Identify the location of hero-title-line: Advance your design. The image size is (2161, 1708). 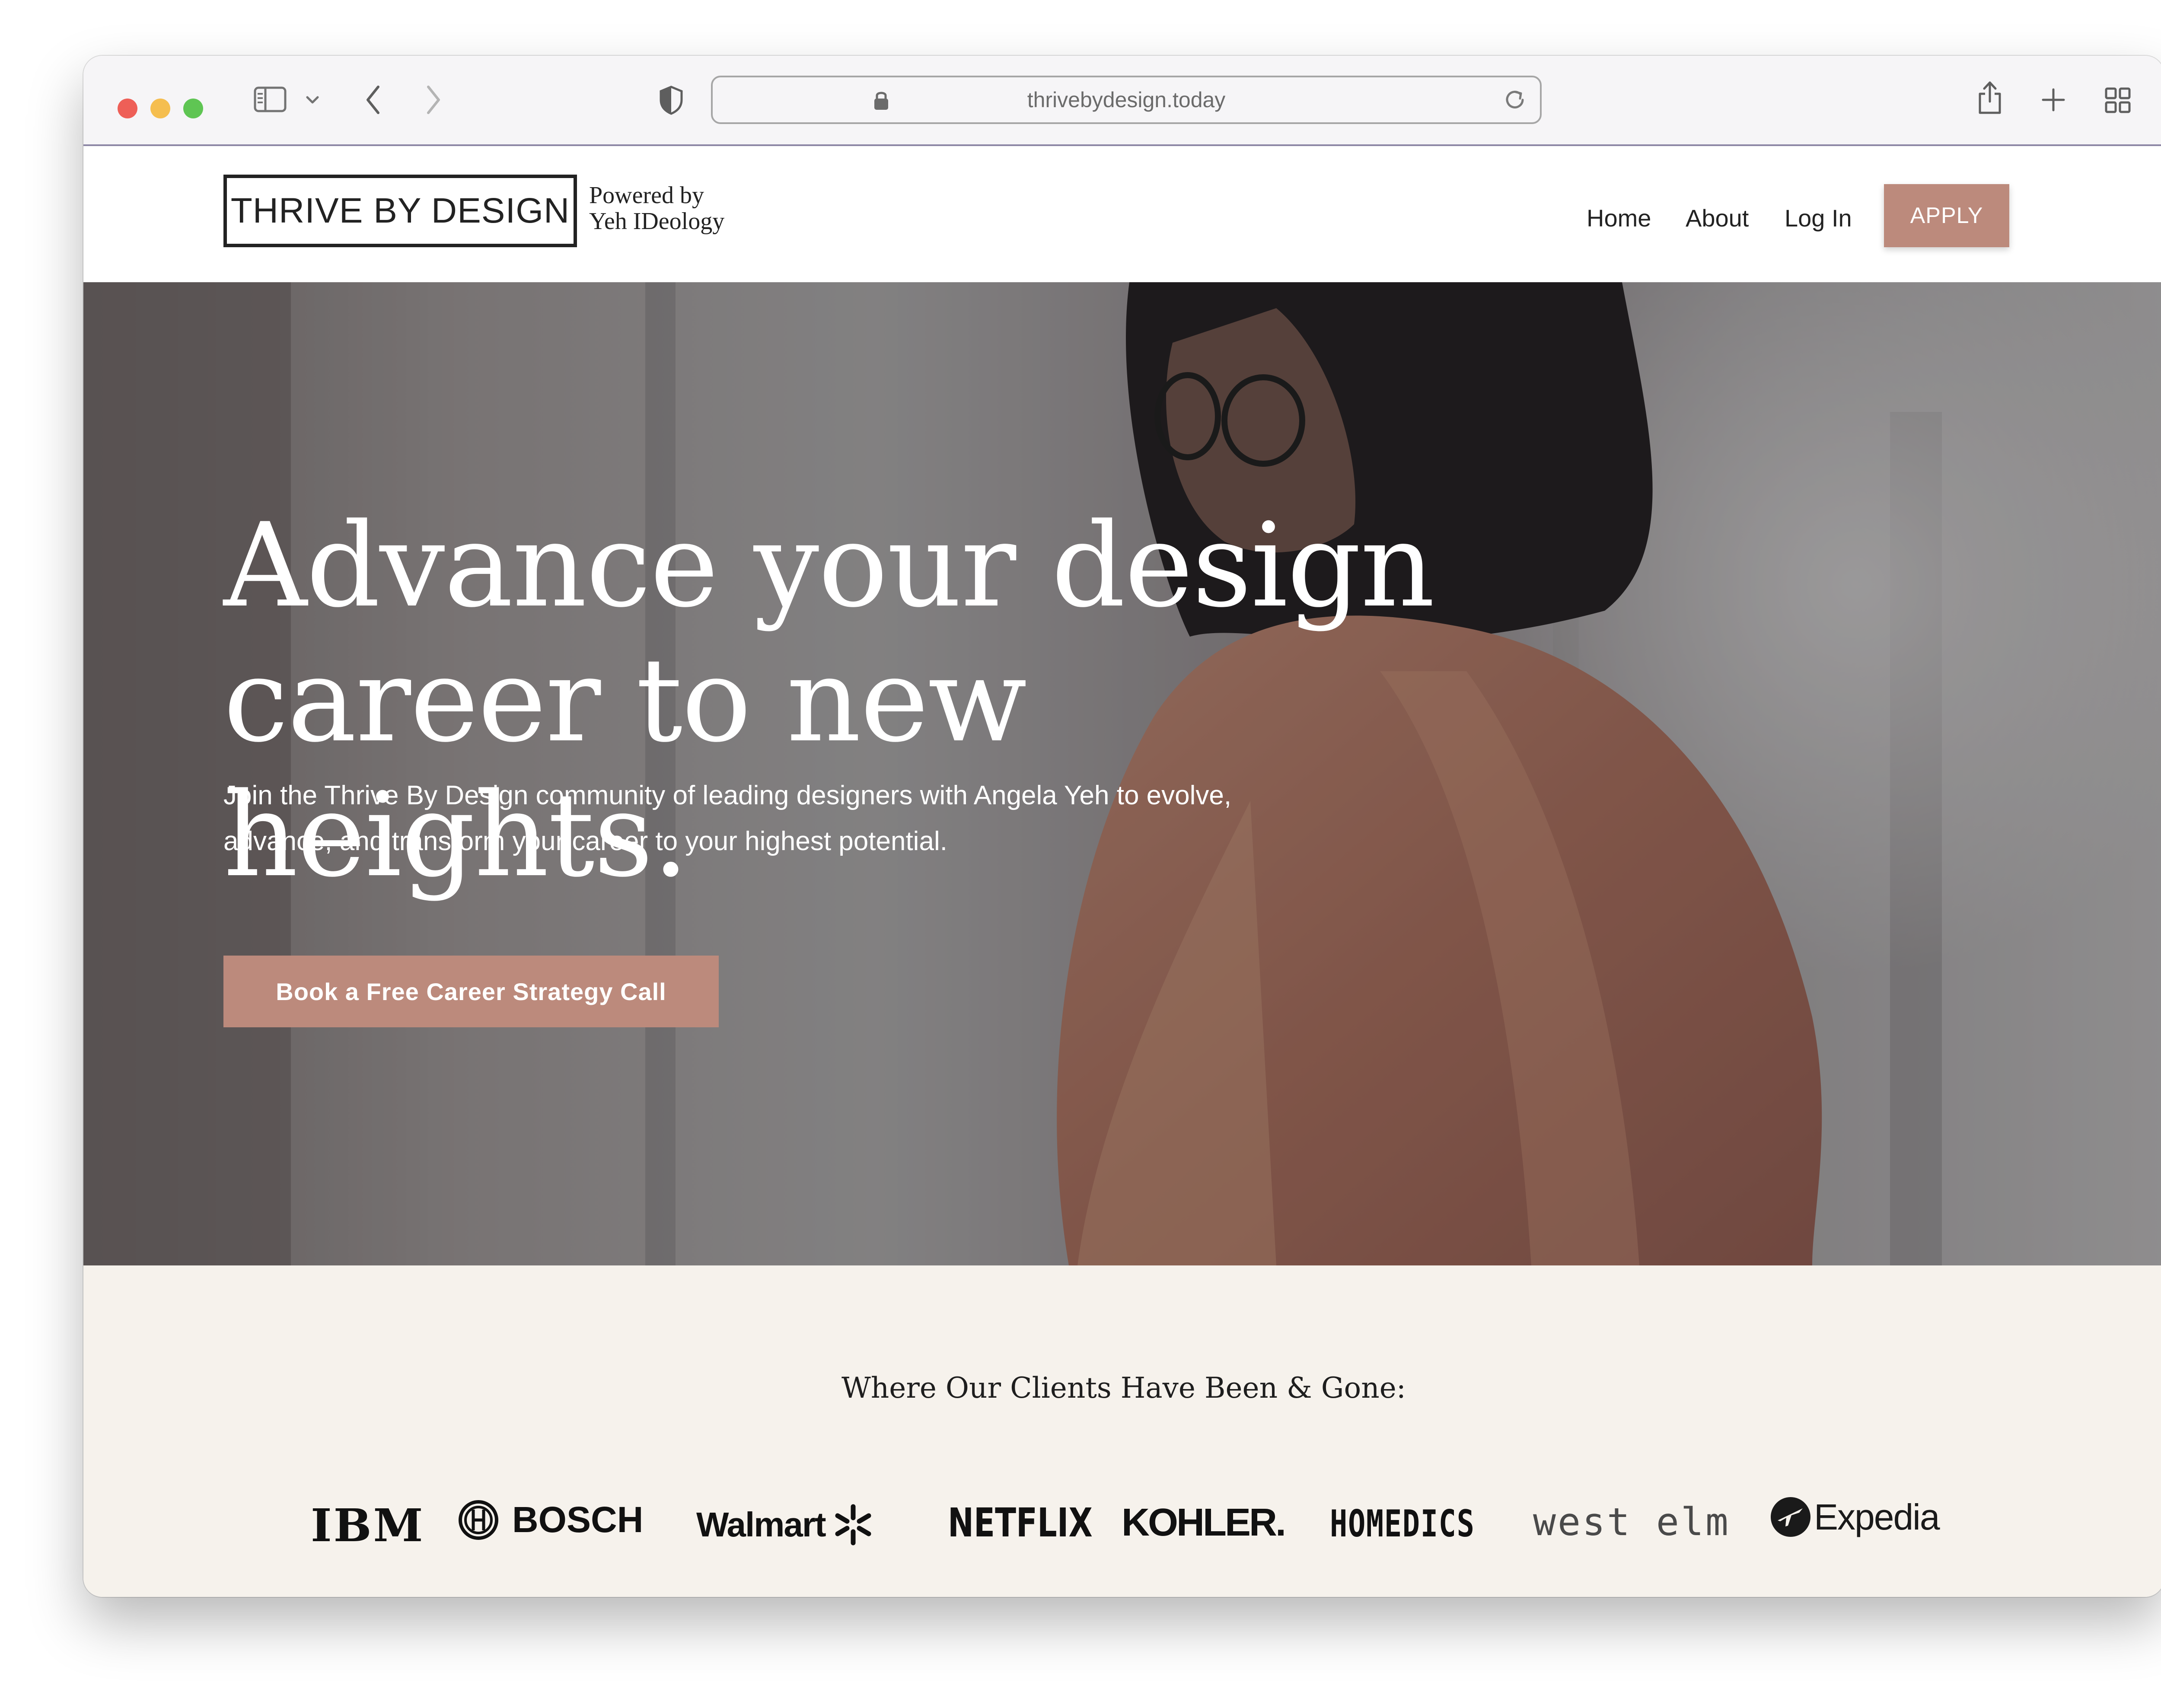
(829, 565).